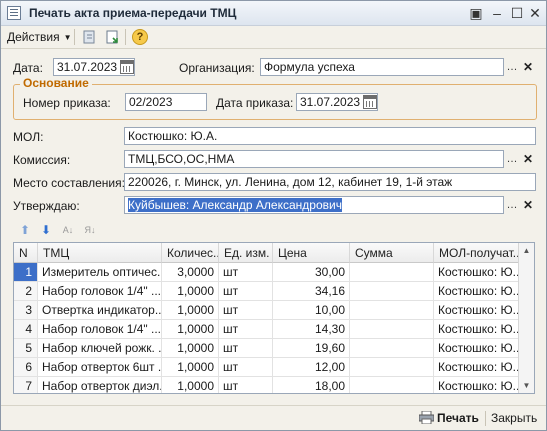  Describe the element at coordinates (26, 329) in the screenshot. I see `table-cell-n: 4` at that location.